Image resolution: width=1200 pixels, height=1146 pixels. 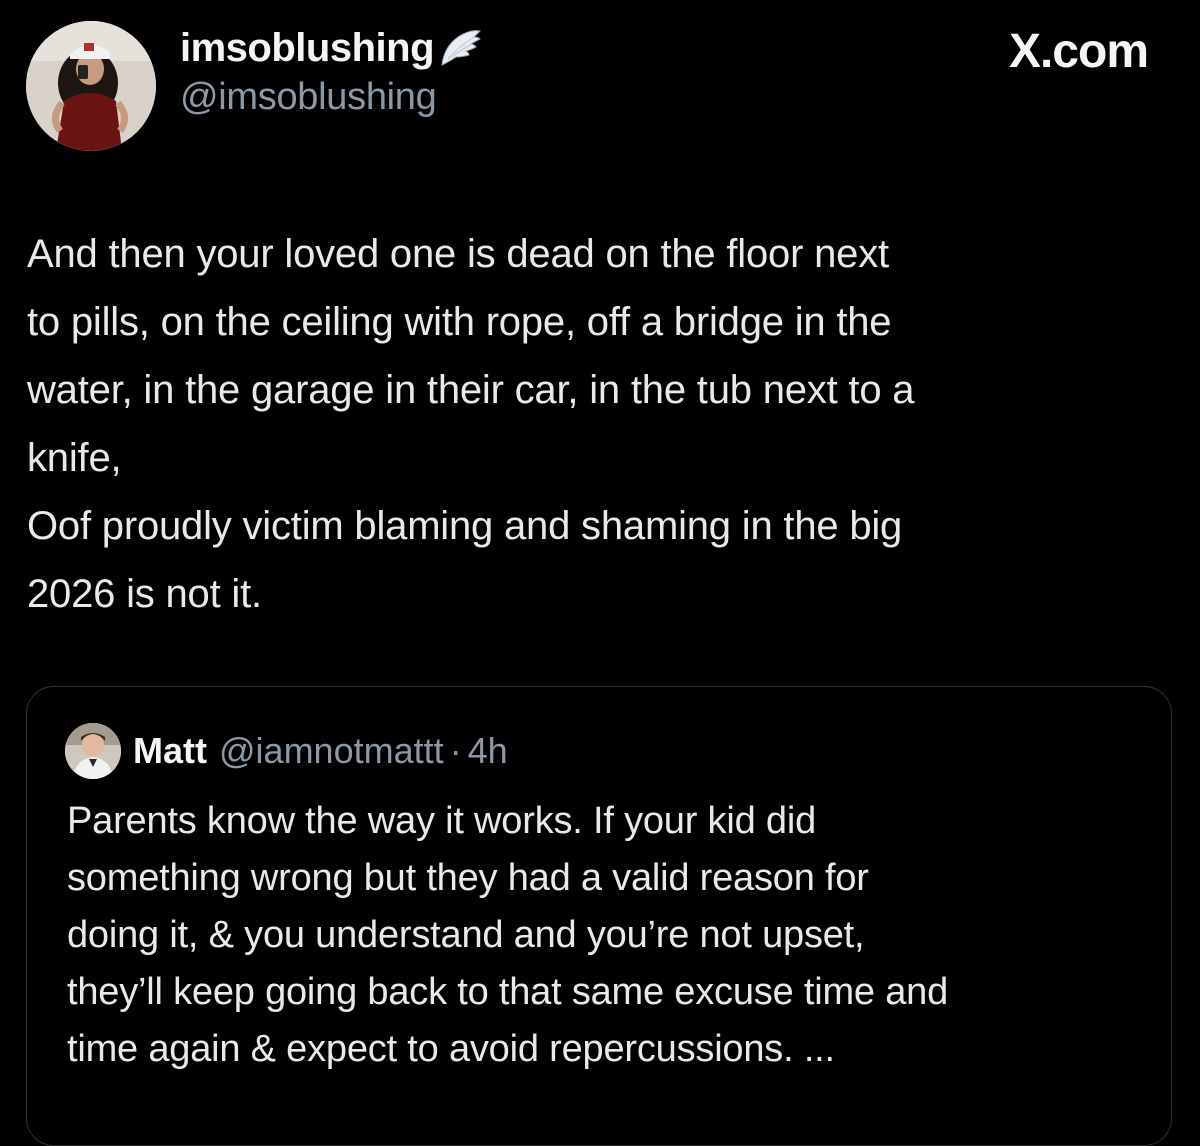 I want to click on quoted-author-avatar, so click(x=93, y=751).